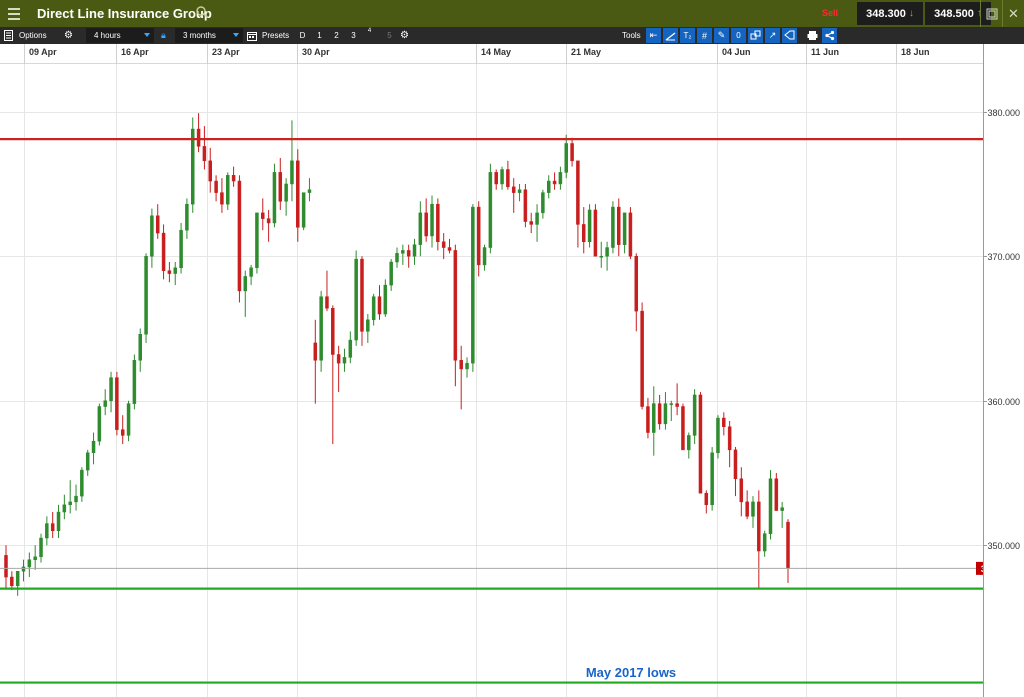  What do you see at coordinates (389, 35) in the screenshot?
I see `preset-5: 5` at bounding box center [389, 35].